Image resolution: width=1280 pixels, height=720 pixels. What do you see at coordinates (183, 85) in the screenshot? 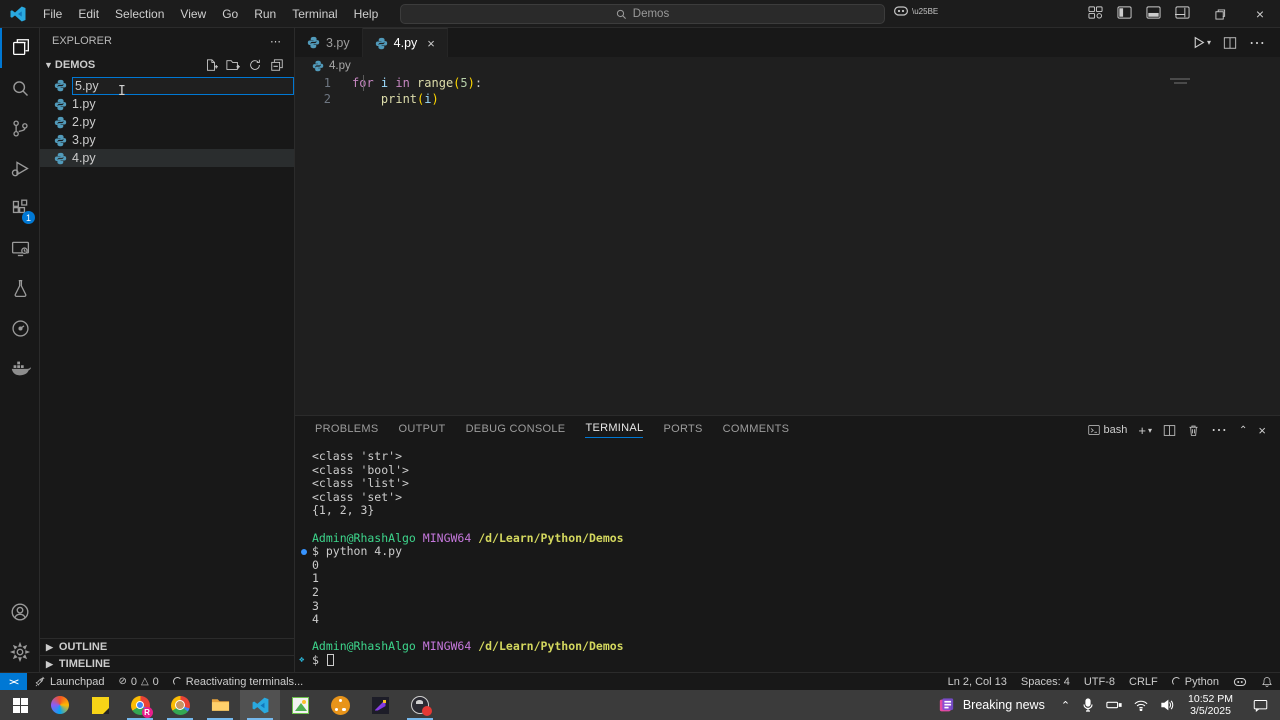
I see `file-rename-input` at bounding box center [183, 85].